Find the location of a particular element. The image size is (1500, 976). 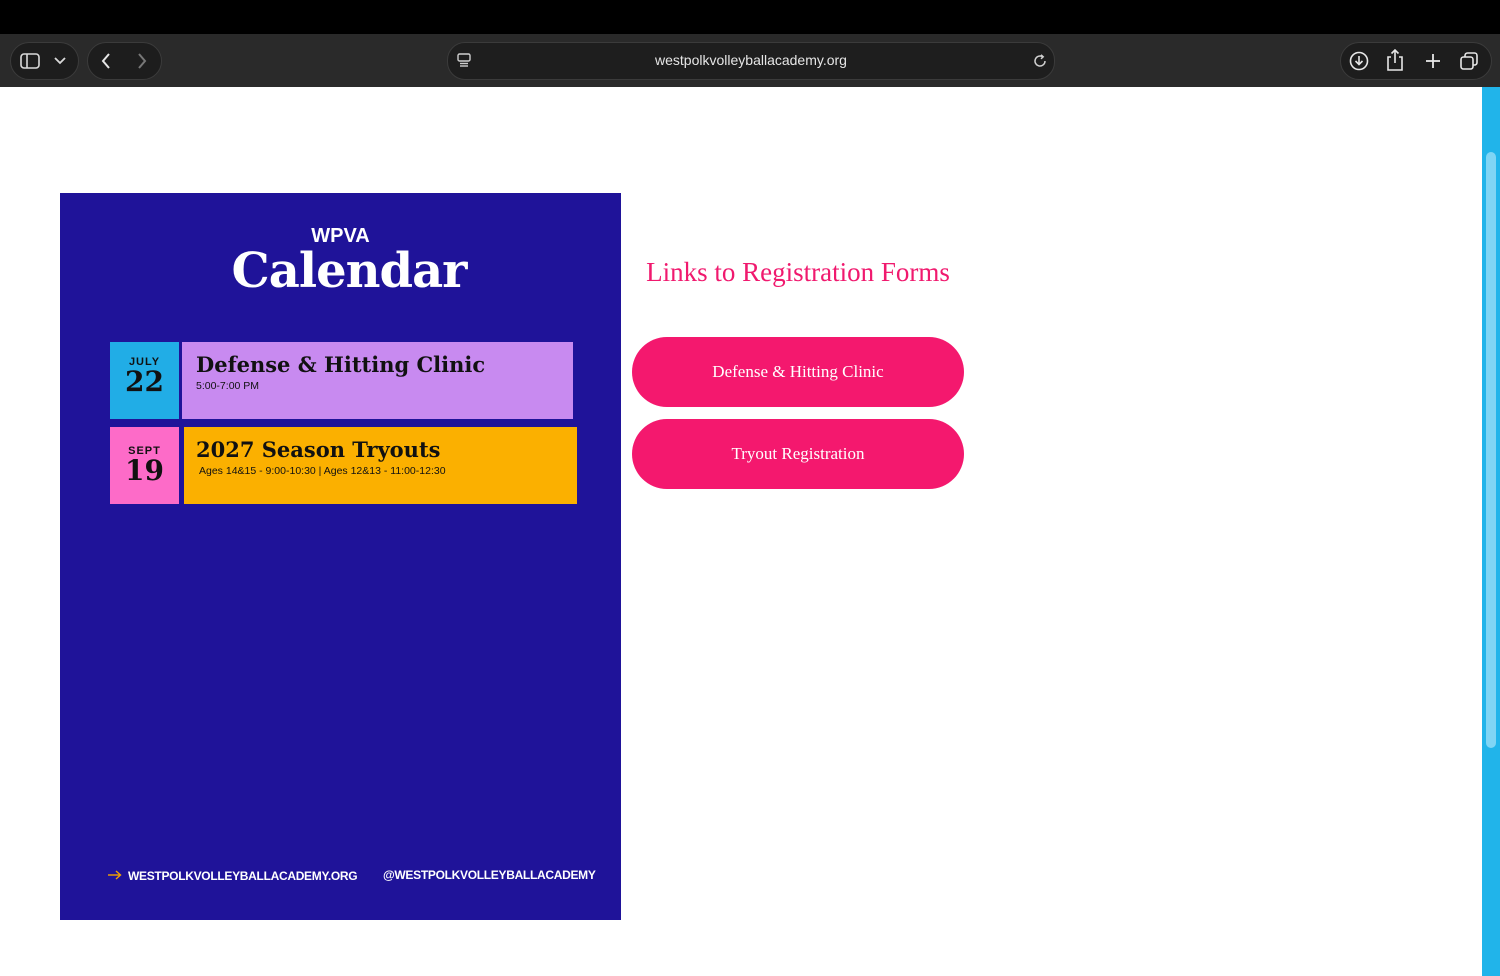

event-card-1: Defense & Hitting Clinic 5:00-7:00 PM is located at coordinates (377, 380).